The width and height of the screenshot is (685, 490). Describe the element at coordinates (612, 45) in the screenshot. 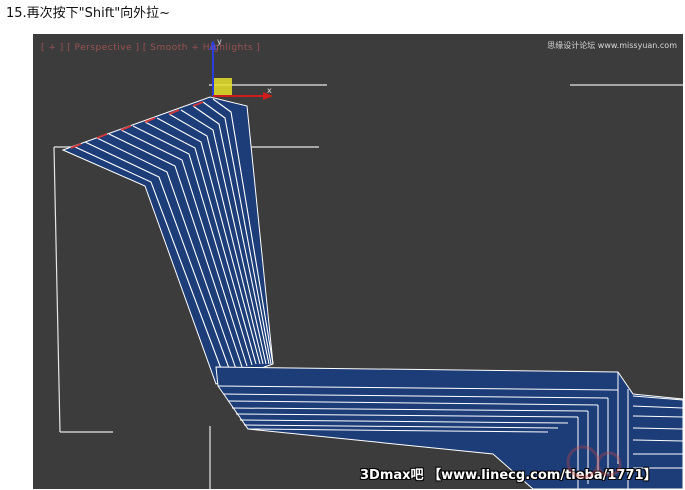

I see `watermark-top: 思缘设计论坛 www.missyuan.com` at that location.